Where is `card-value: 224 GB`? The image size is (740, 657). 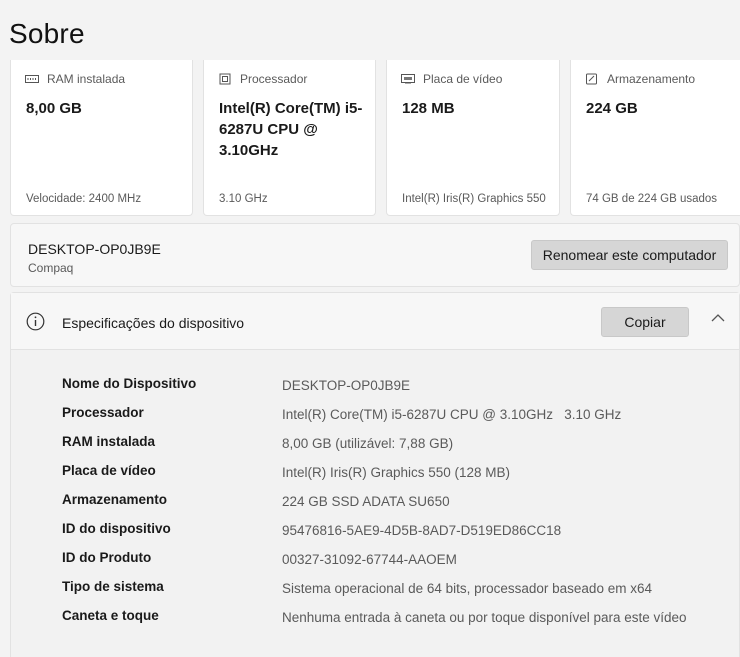 card-value: 224 GB is located at coordinates (612, 108).